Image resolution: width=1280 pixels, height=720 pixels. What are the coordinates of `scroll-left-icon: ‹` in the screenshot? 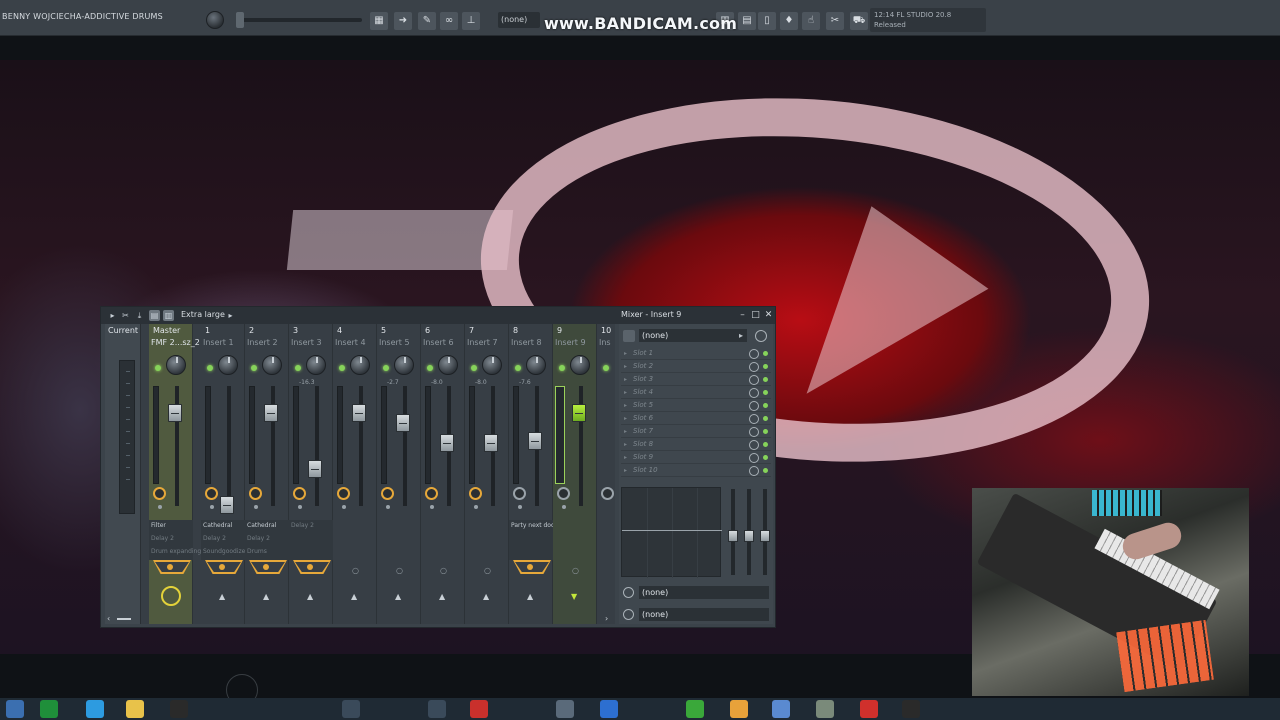 It's located at (108, 618).